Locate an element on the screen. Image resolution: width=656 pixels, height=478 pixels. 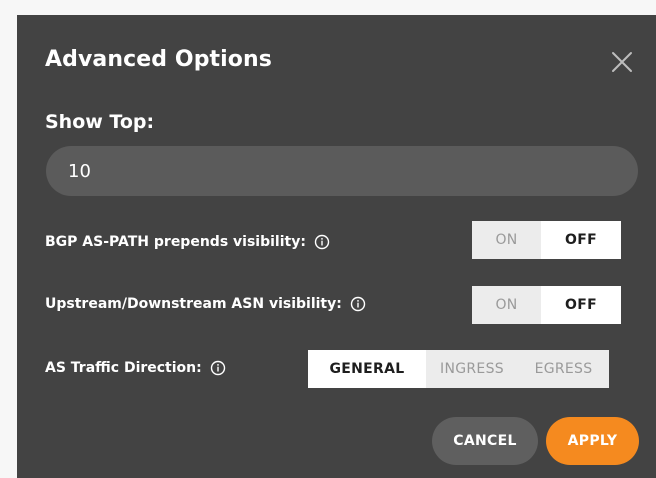
traffic-direction-egress-option: EGRESS is located at coordinates (563, 369).